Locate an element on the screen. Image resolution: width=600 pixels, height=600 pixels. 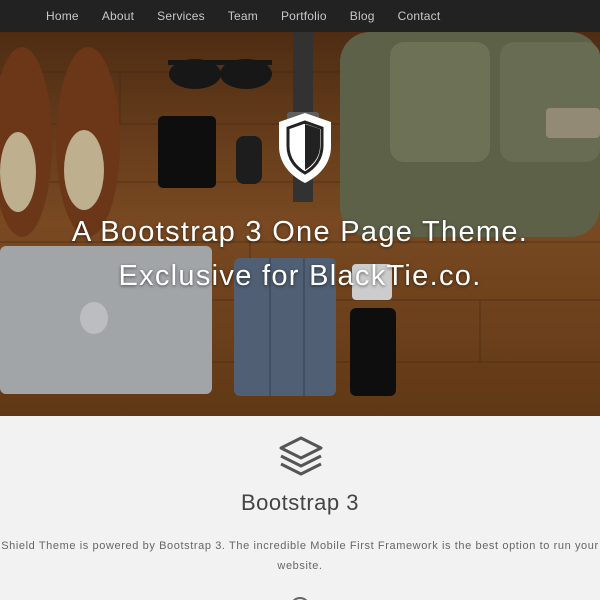
nav-contact: Contact is located at coordinates (419, 16).